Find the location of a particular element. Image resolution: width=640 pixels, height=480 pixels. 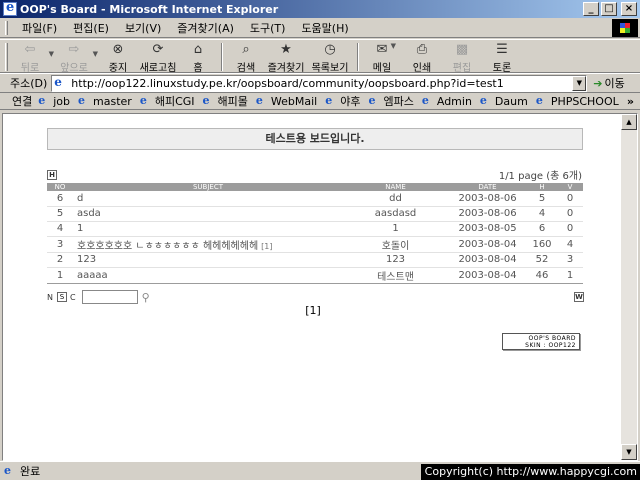

link-master: e master is located at coordinates (105, 101).